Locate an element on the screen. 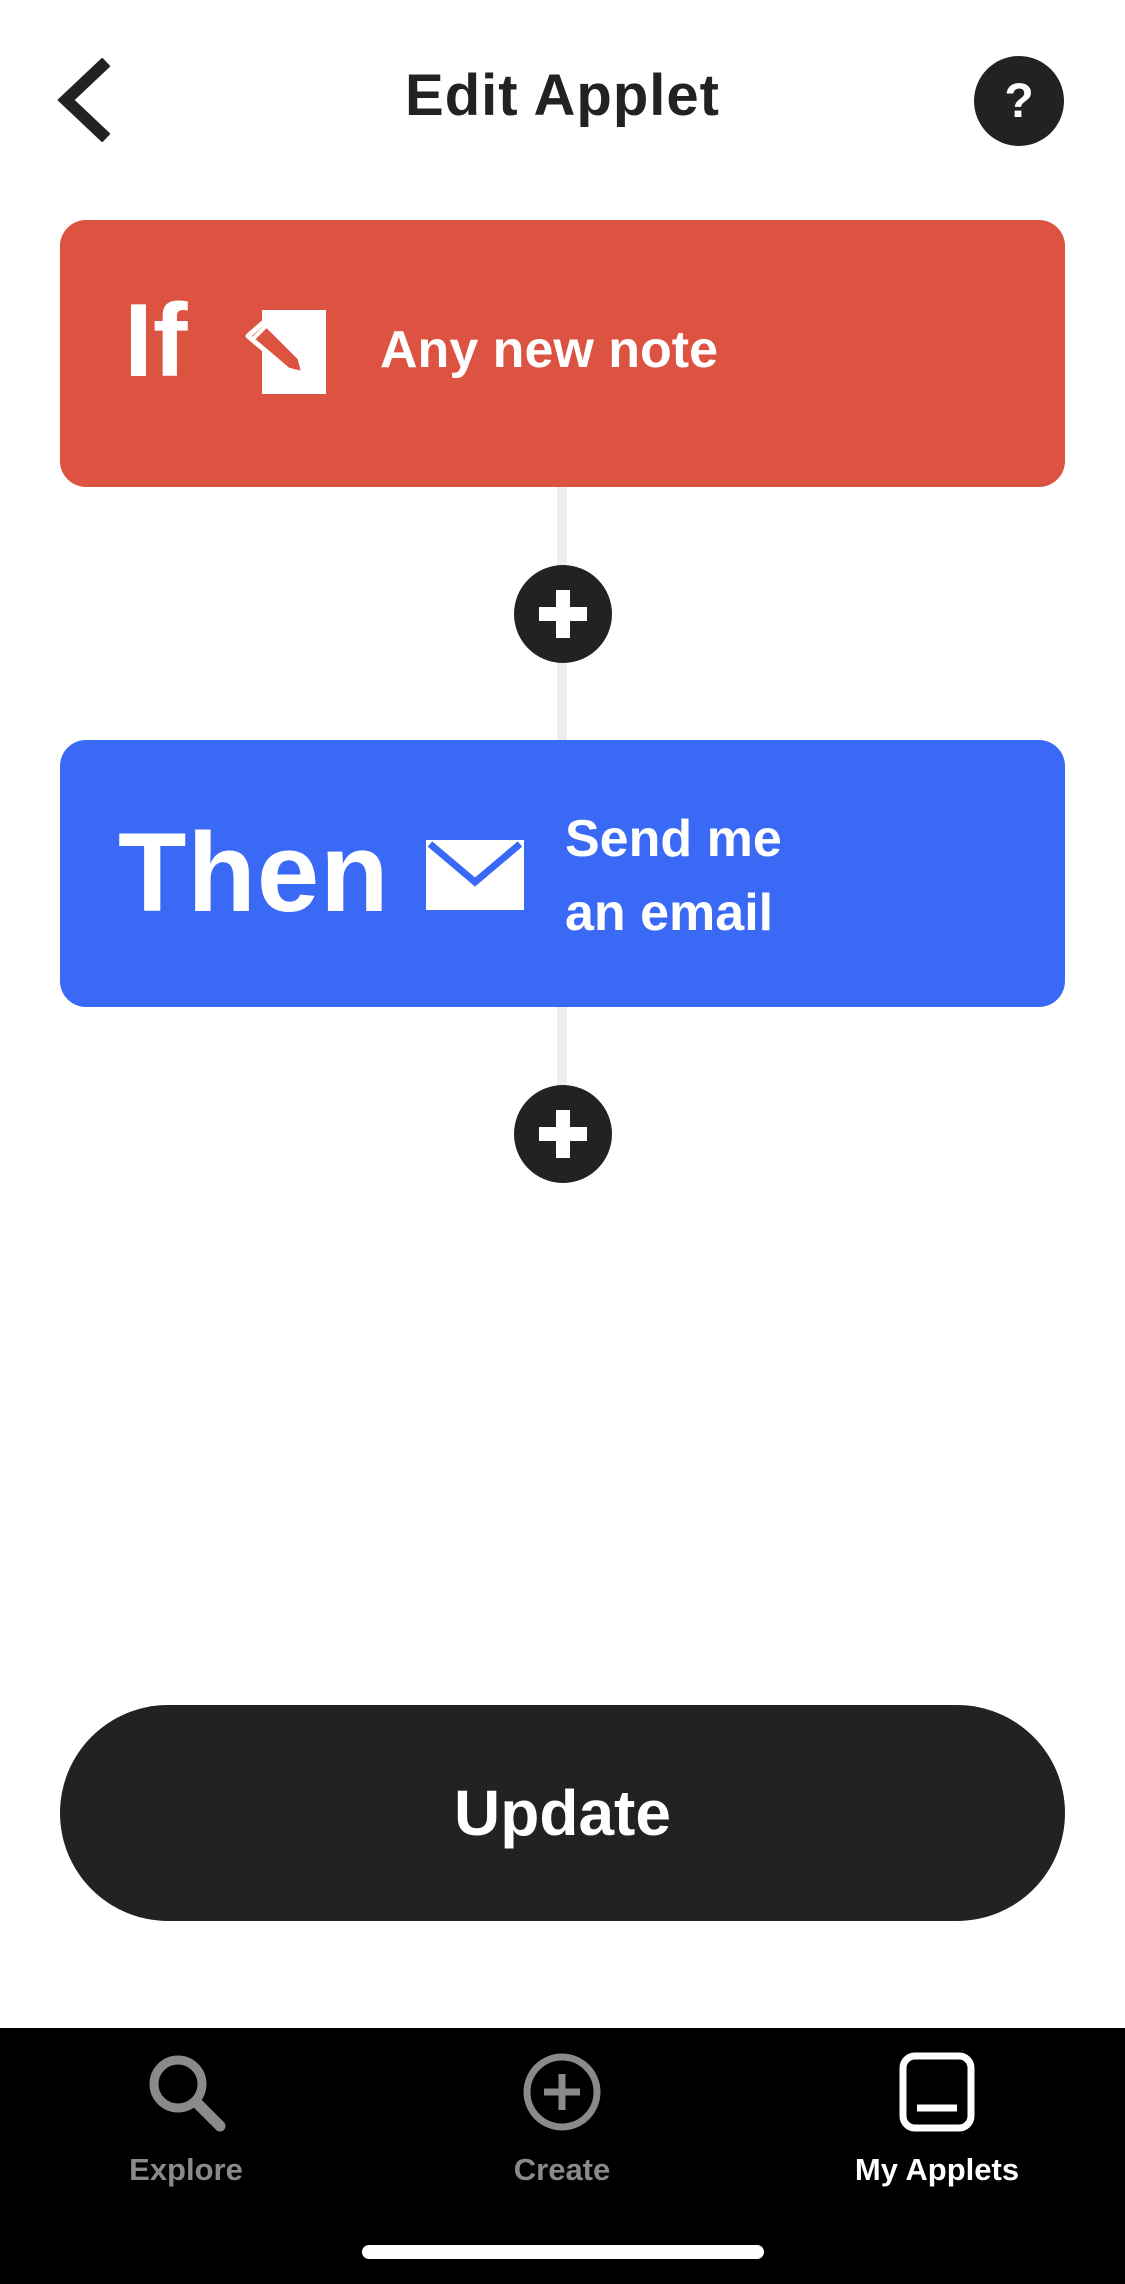  if-keyword: If is located at coordinates (156, 341).